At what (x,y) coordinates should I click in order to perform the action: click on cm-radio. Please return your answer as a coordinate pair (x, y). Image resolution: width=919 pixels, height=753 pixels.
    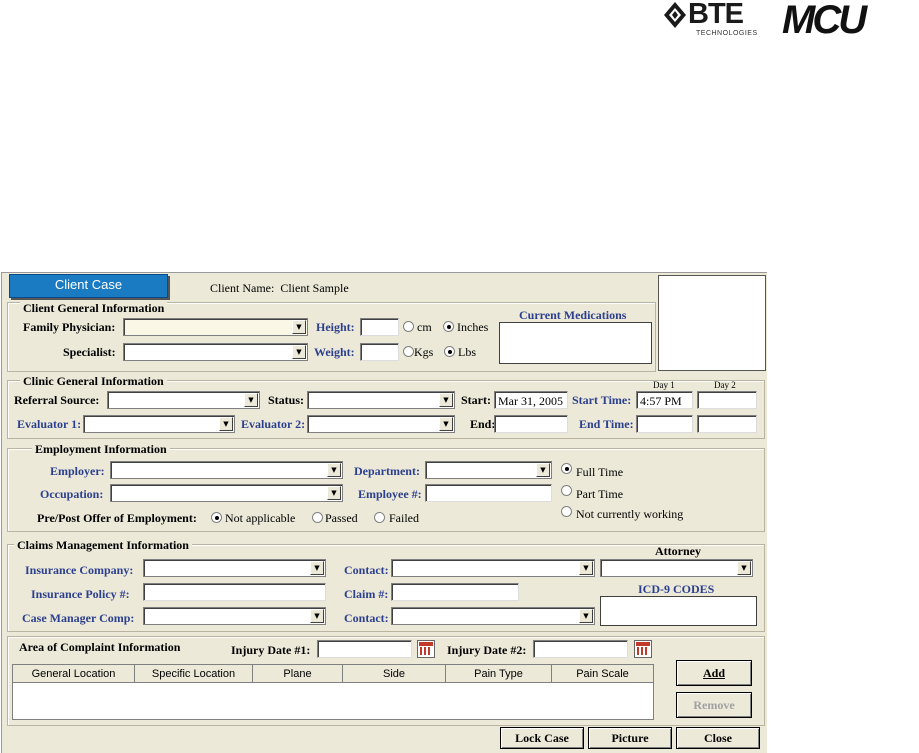
    Looking at the image, I should click on (408, 326).